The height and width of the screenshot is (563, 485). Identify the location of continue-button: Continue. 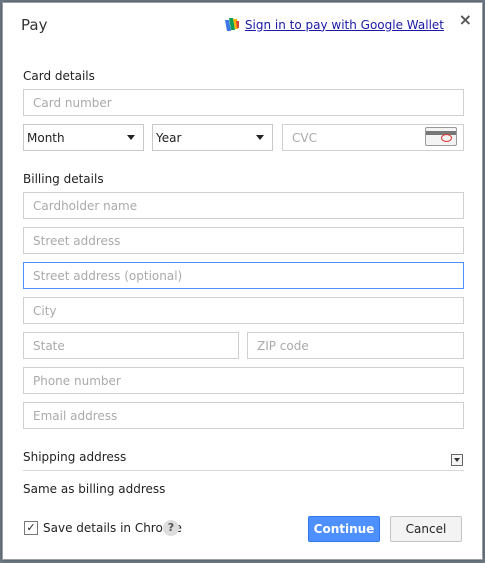
(344, 529).